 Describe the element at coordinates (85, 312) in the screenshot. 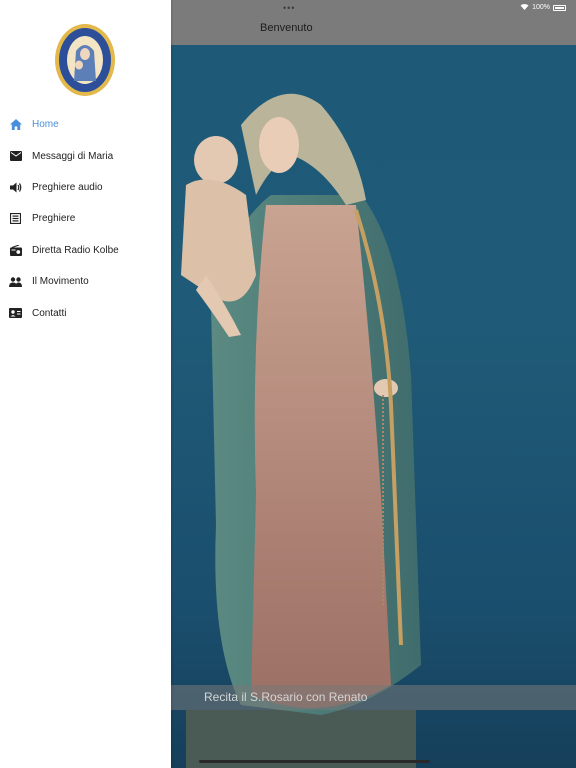

I see `menu-item-contatti: Contatti` at that location.